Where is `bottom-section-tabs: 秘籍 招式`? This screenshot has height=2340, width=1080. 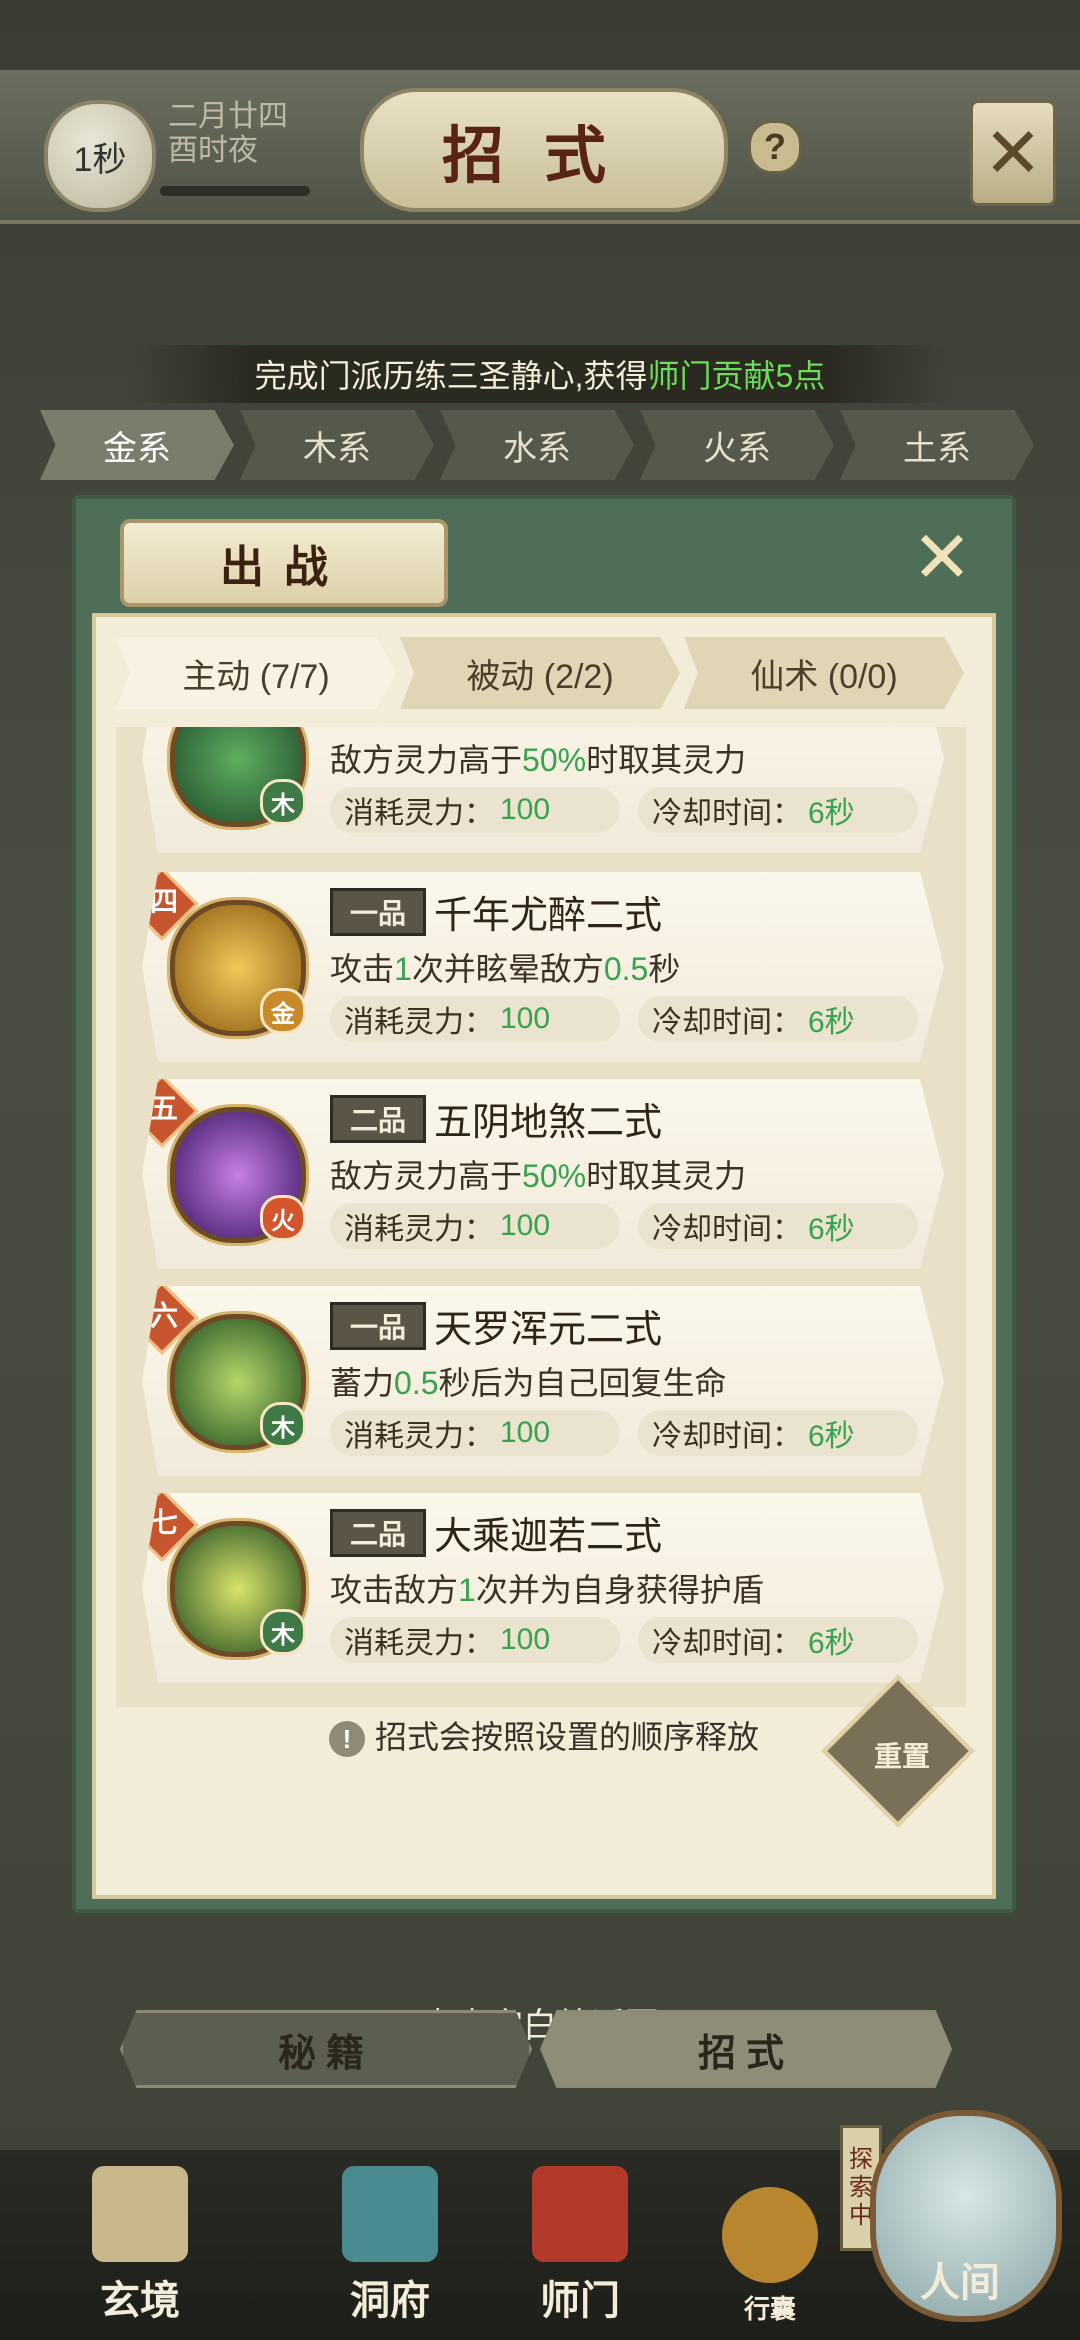 bottom-section-tabs: 秘籍 招式 is located at coordinates (540, 2049).